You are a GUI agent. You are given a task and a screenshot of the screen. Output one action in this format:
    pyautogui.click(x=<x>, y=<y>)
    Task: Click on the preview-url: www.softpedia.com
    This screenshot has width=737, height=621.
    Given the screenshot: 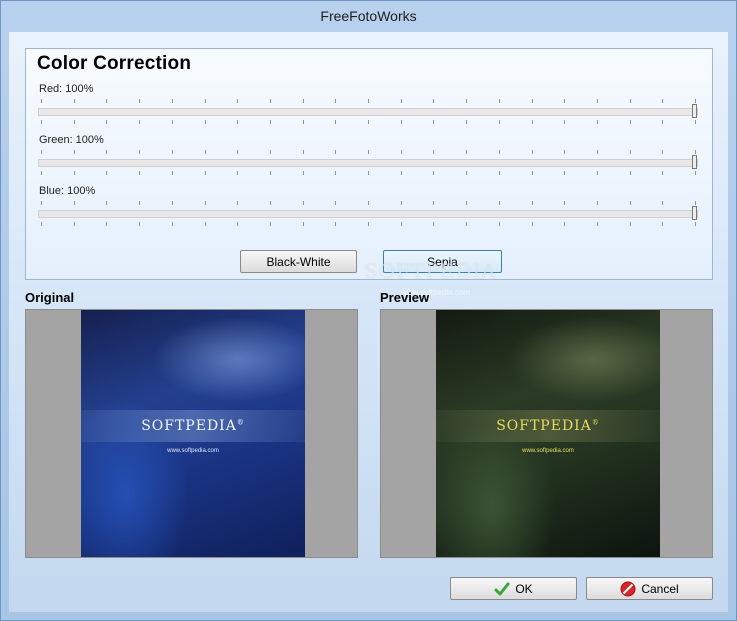 What is the action you would take?
    pyautogui.click(x=548, y=451)
    